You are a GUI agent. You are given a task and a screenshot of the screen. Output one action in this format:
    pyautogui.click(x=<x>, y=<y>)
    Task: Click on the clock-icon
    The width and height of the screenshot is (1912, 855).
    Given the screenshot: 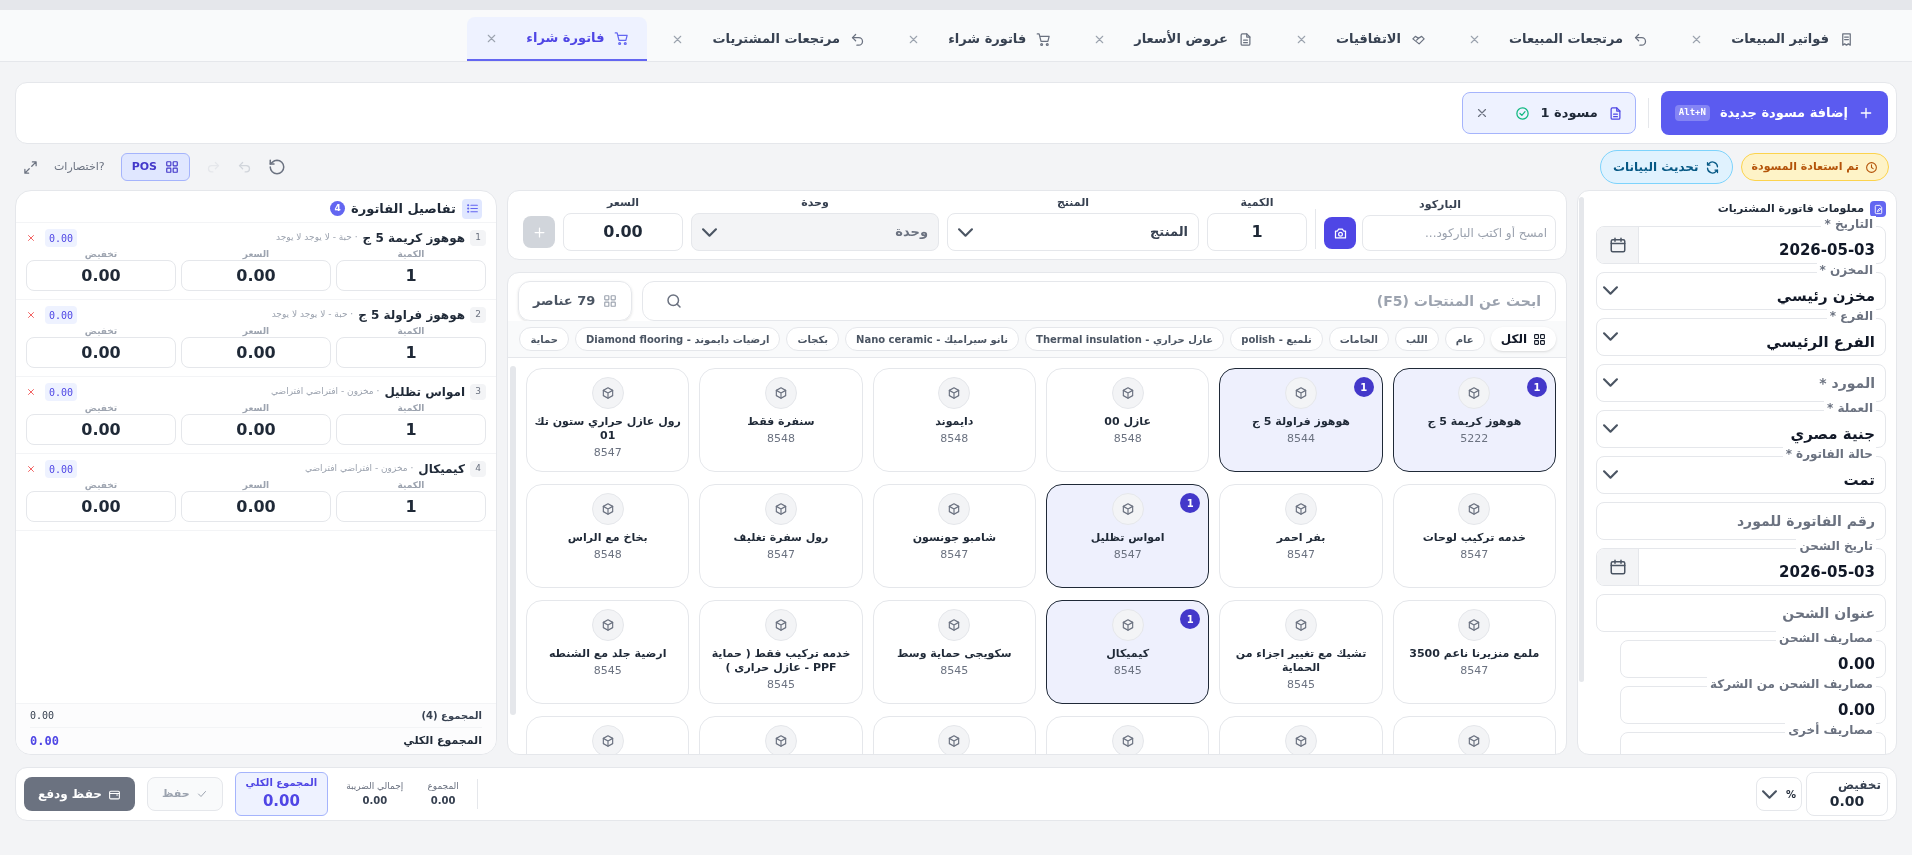 What is the action you would take?
    pyautogui.click(x=1871, y=167)
    